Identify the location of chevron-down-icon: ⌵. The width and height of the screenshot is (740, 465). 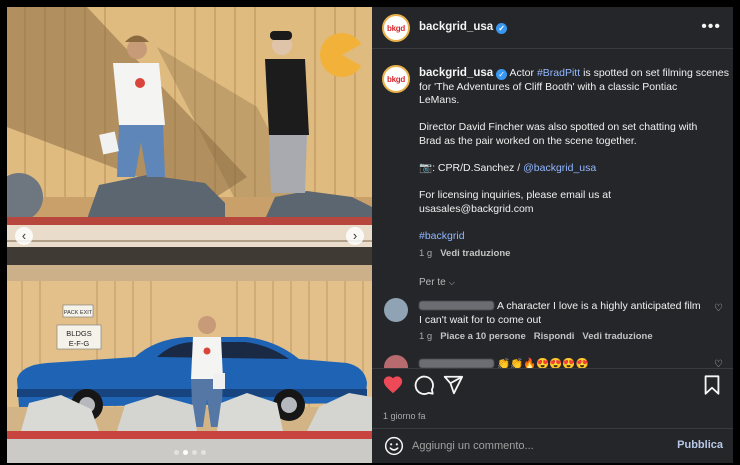
(451, 282).